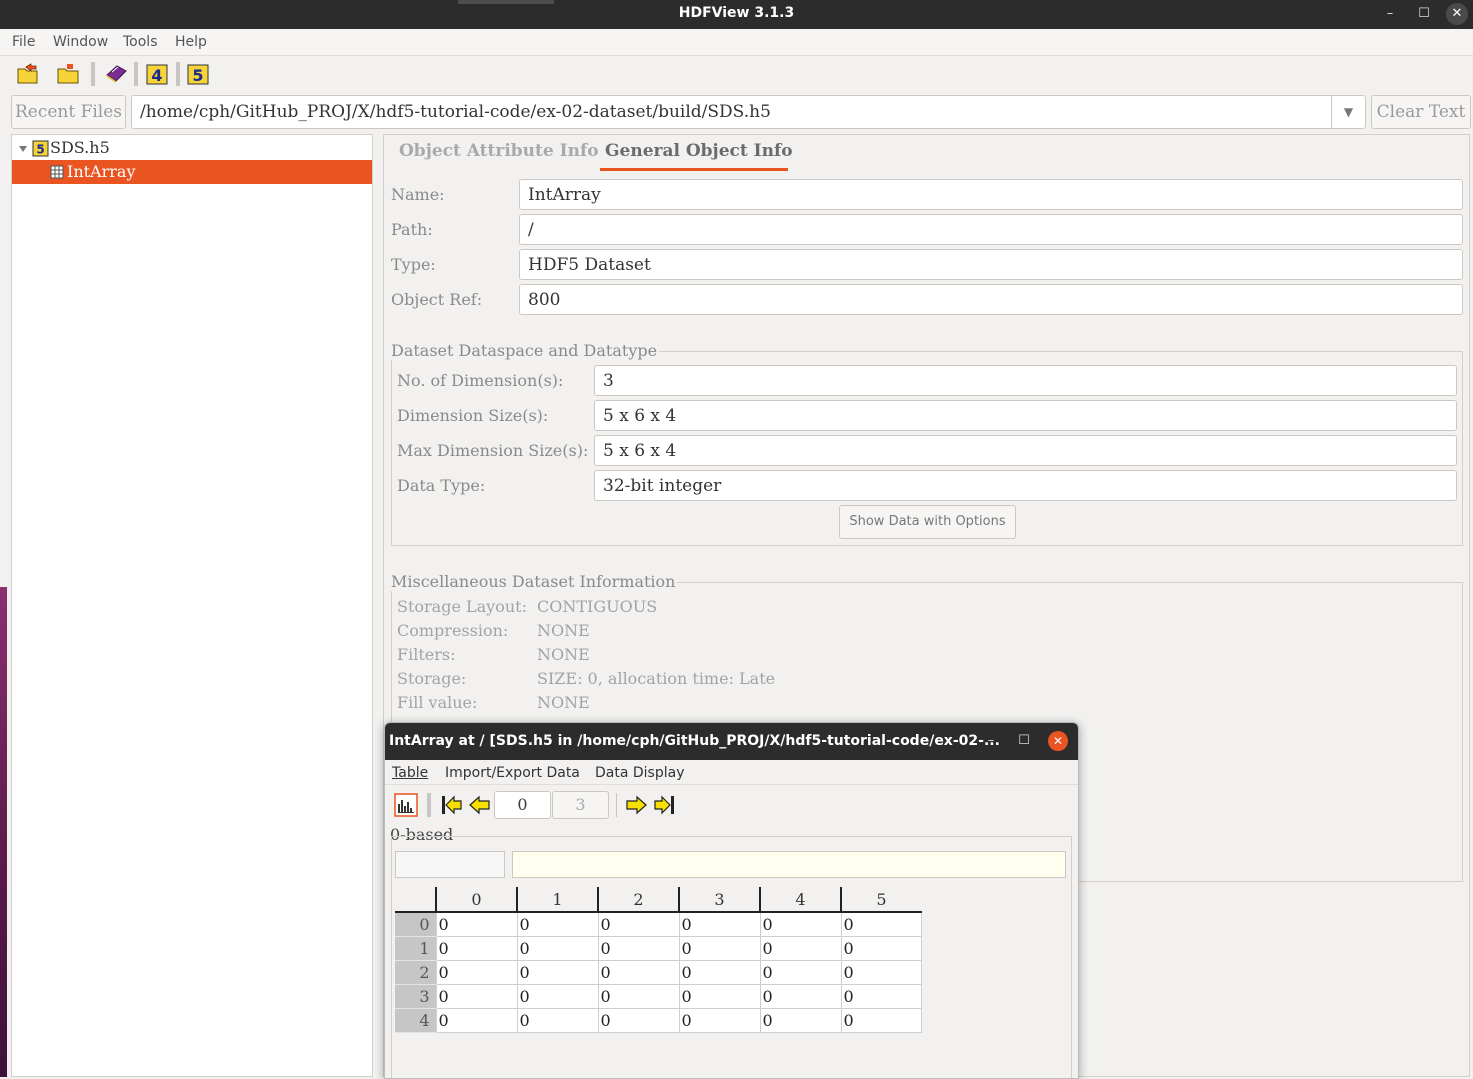 The width and height of the screenshot is (1473, 1079). What do you see at coordinates (116, 74) in the screenshot?
I see `help-book-icon` at bounding box center [116, 74].